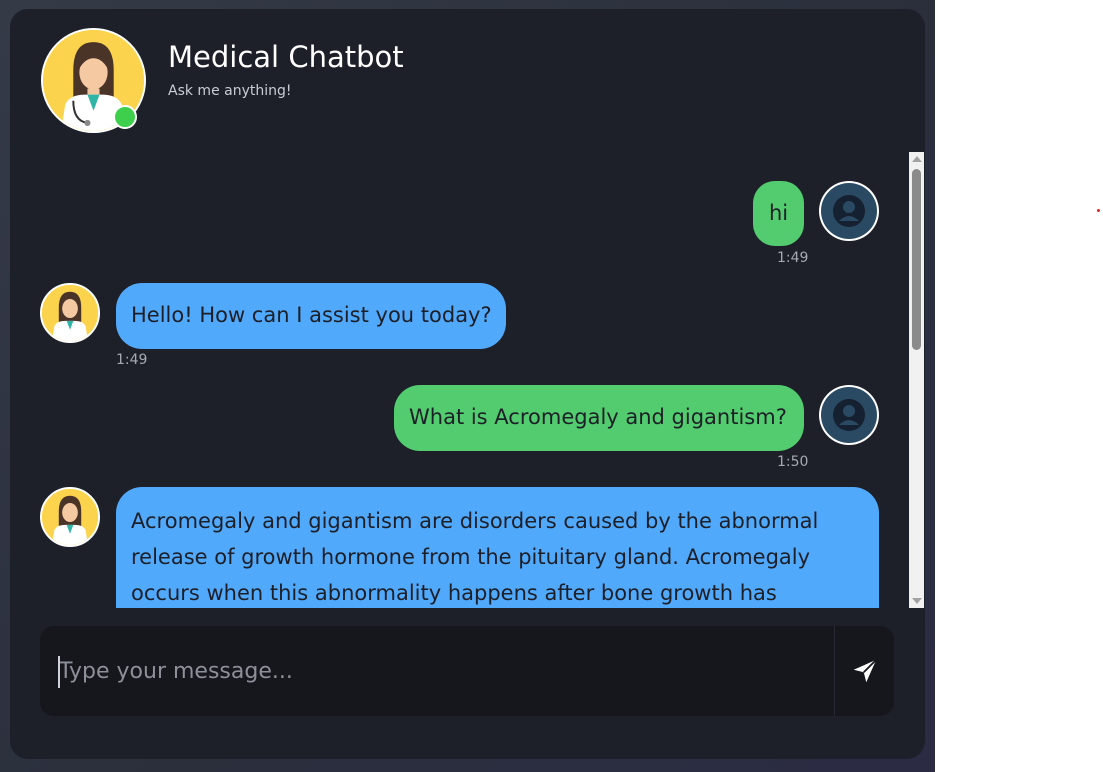 The width and height of the screenshot is (1103, 772). Describe the element at coordinates (917, 601) in the screenshot. I see `scroll-down-icon` at that location.